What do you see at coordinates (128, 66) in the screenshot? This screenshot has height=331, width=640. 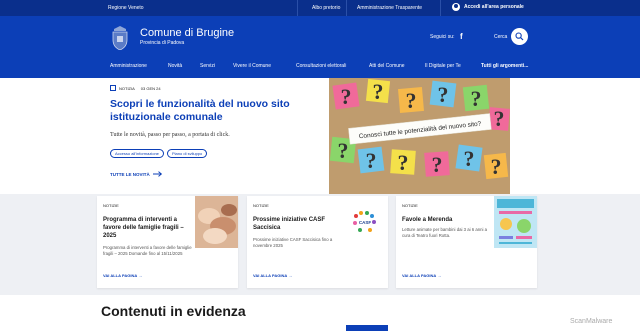 I see `nav-item-amministrazione: Amministrazione` at bounding box center [128, 66].